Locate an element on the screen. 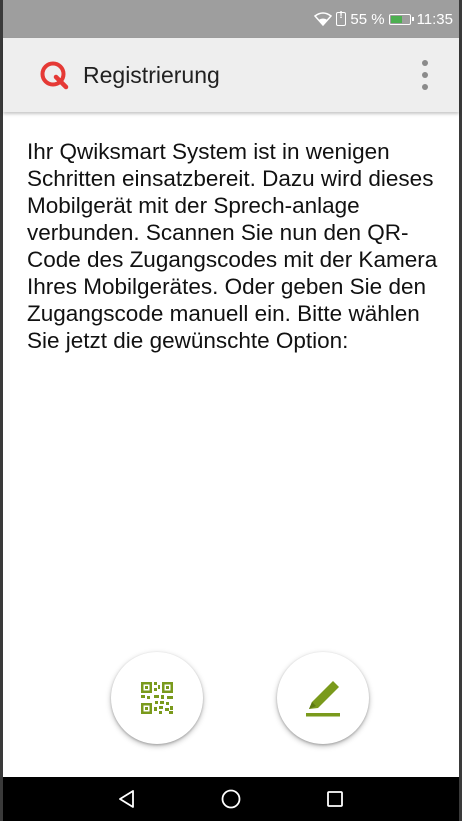 The width and height of the screenshot is (462, 821). back-button is located at coordinates (127, 799).